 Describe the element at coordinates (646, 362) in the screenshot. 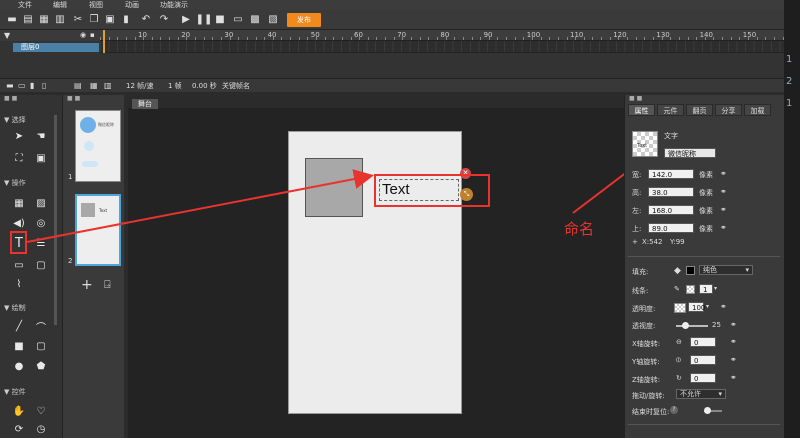

I see `y-rotate-label: Y轴旋转:` at that location.